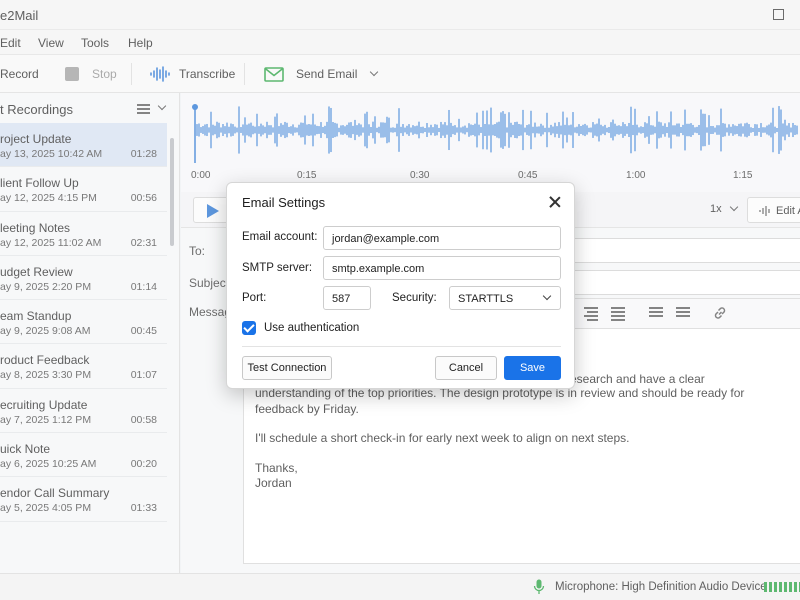 This screenshot has height=600, width=800. I want to click on port-label: Port:, so click(254, 298).